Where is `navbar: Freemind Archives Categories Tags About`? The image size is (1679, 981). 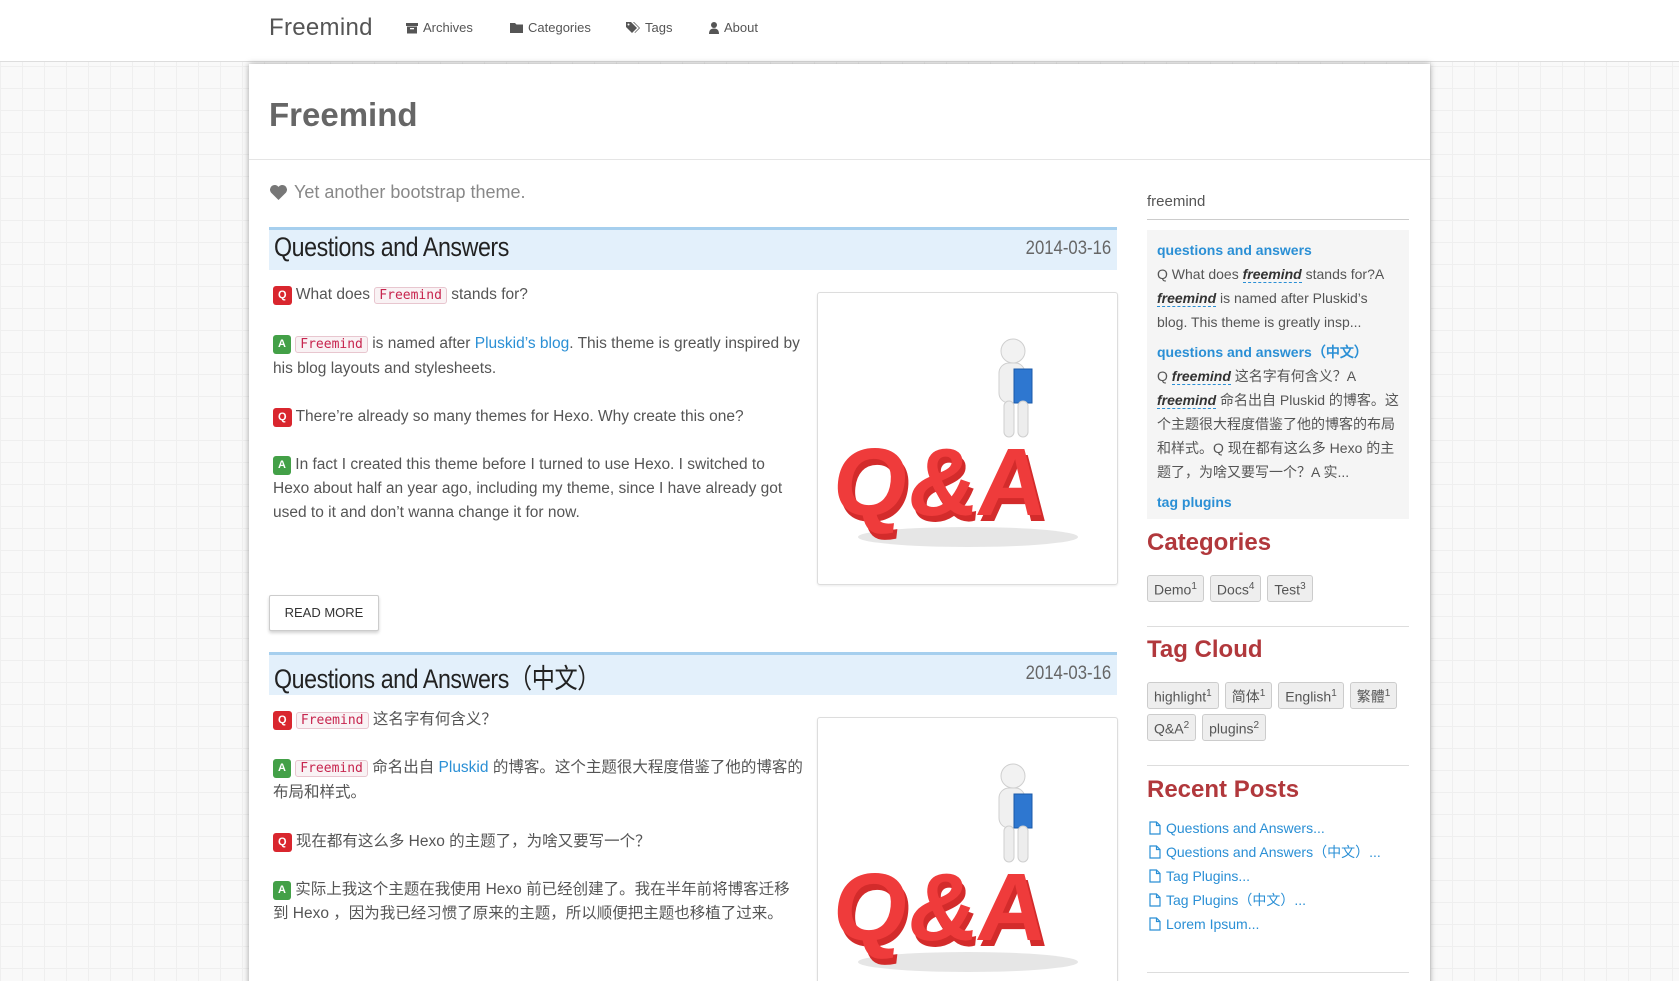 navbar: Freemind Archives Categories Tags About is located at coordinates (839, 31).